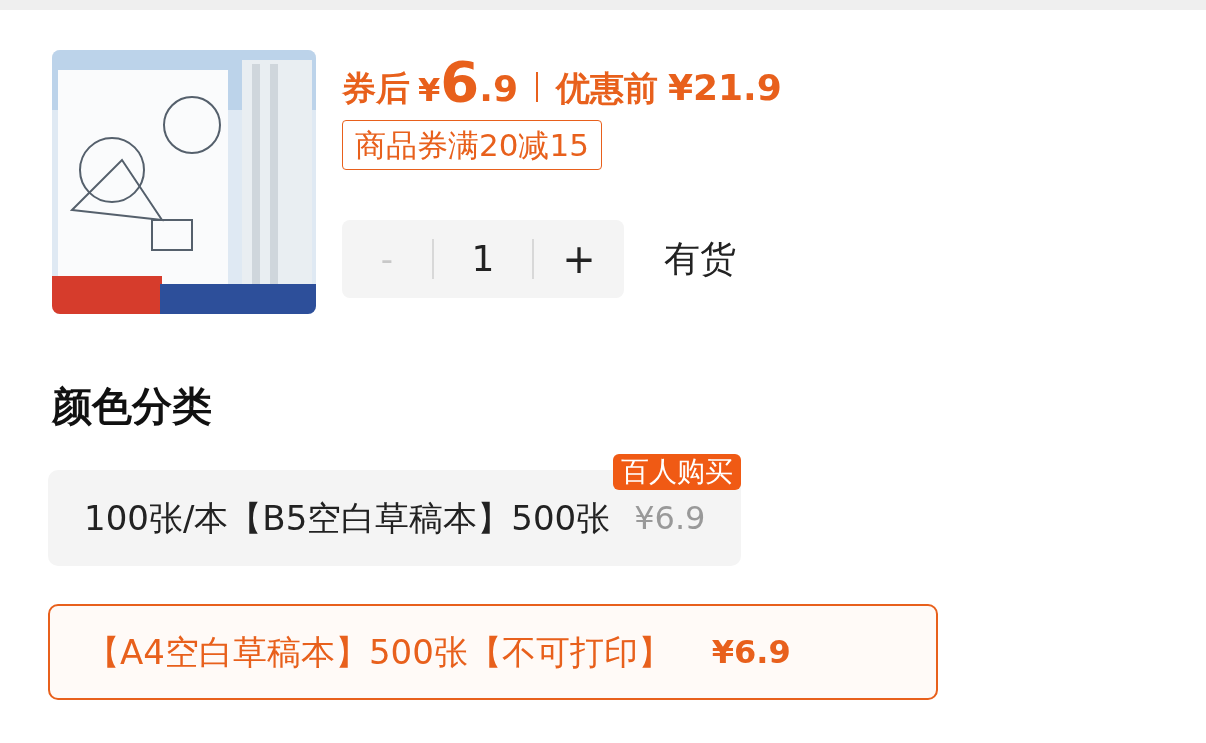 The height and width of the screenshot is (743, 1206). I want to click on popularity-badge: 百人购买, so click(677, 472).